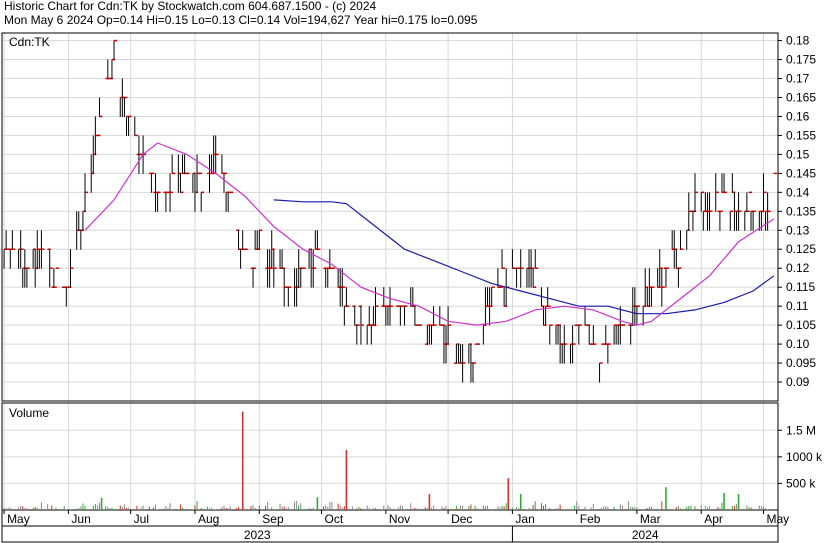  What do you see at coordinates (590, 519) in the screenshot?
I see `x-month-label: Feb` at bounding box center [590, 519].